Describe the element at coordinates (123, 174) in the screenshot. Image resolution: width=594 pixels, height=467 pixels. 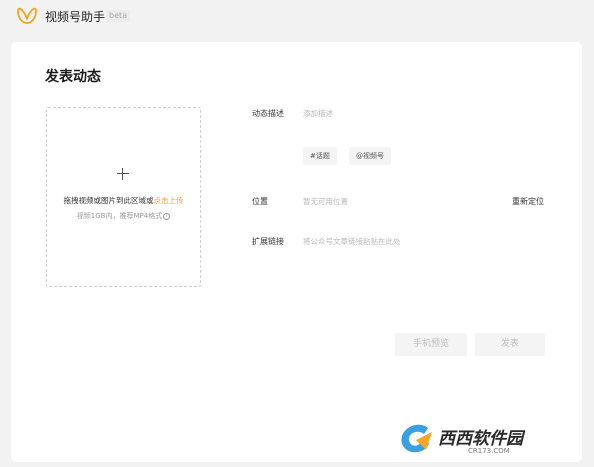
I see `plus-icon` at that location.